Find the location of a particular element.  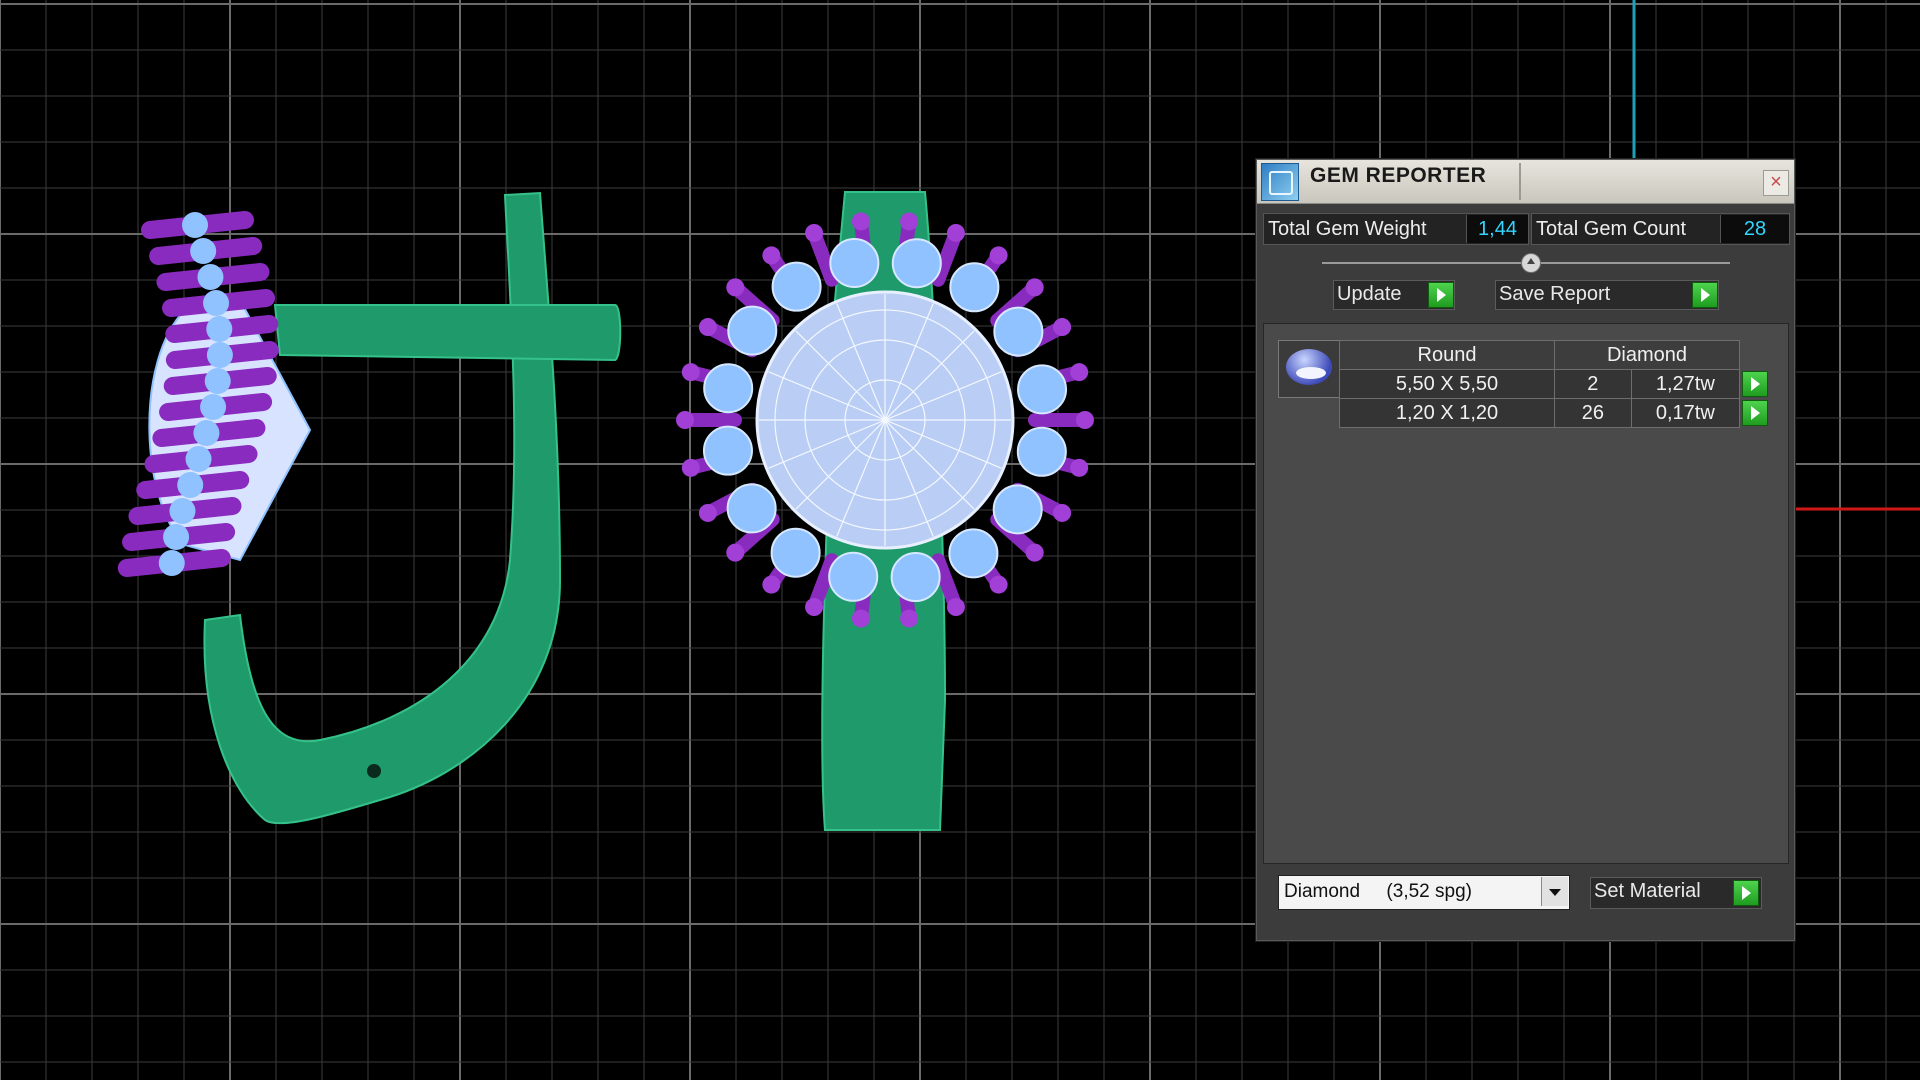

gem-size: 5,50 X 5,50 is located at coordinates (1447, 384).